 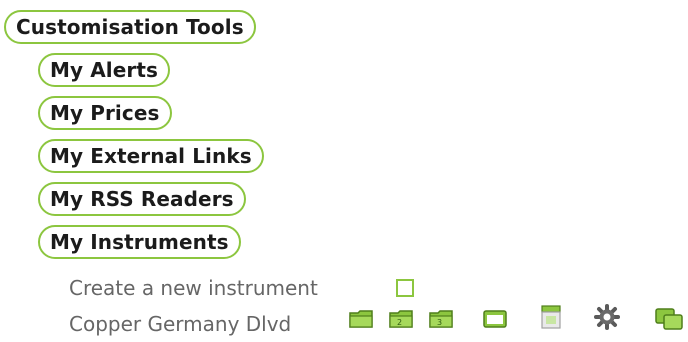 I want to click on gear-icon, so click(x=607, y=317).